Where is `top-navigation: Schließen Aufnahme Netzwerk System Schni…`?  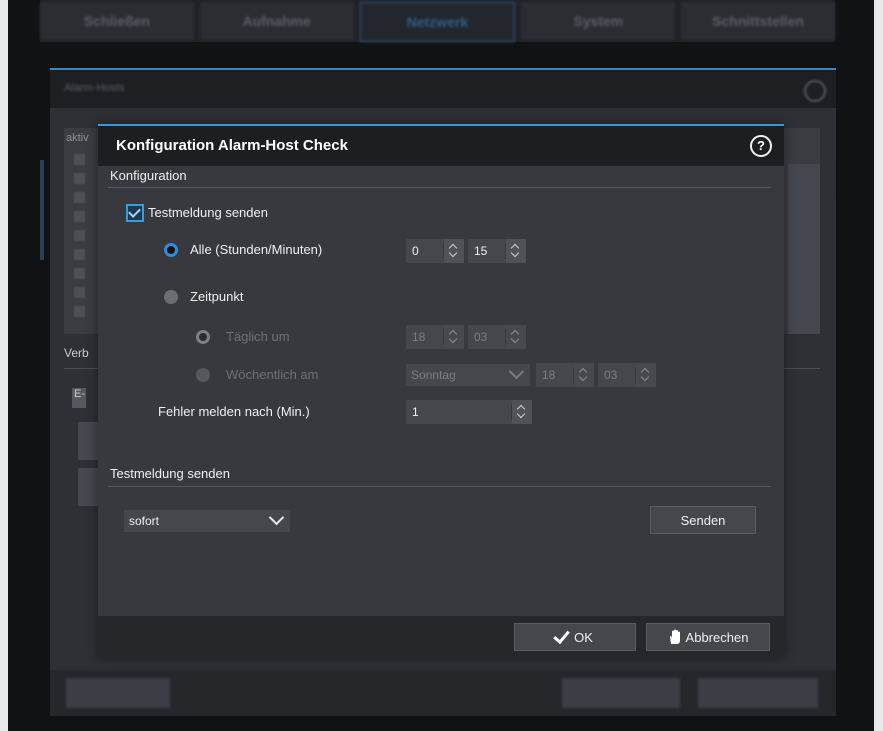
top-navigation: Schließen Aufnahme Netzwerk System Schni… is located at coordinates (437, 21).